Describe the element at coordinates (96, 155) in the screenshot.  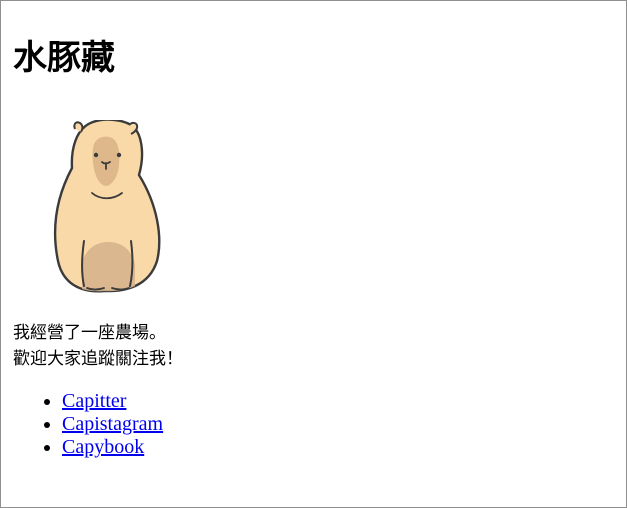
I see `capybara-left-eye` at that location.